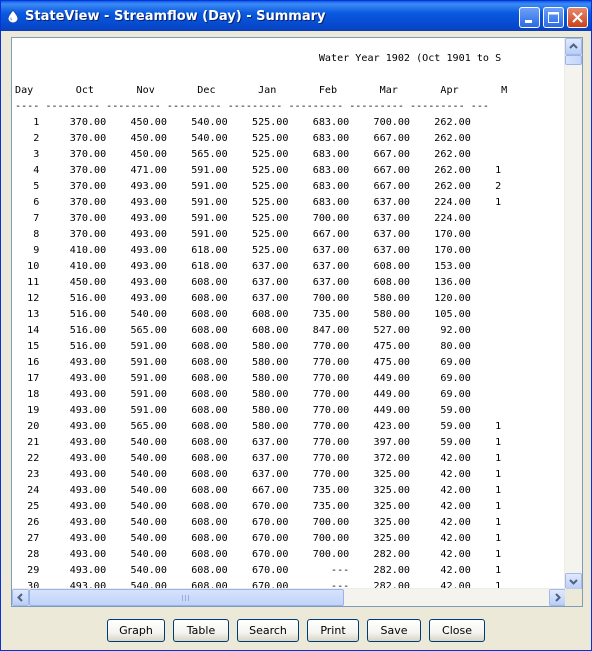 This screenshot has height=651, width=592. What do you see at coordinates (136, 630) in the screenshot?
I see `graph-button: Graph` at bounding box center [136, 630].